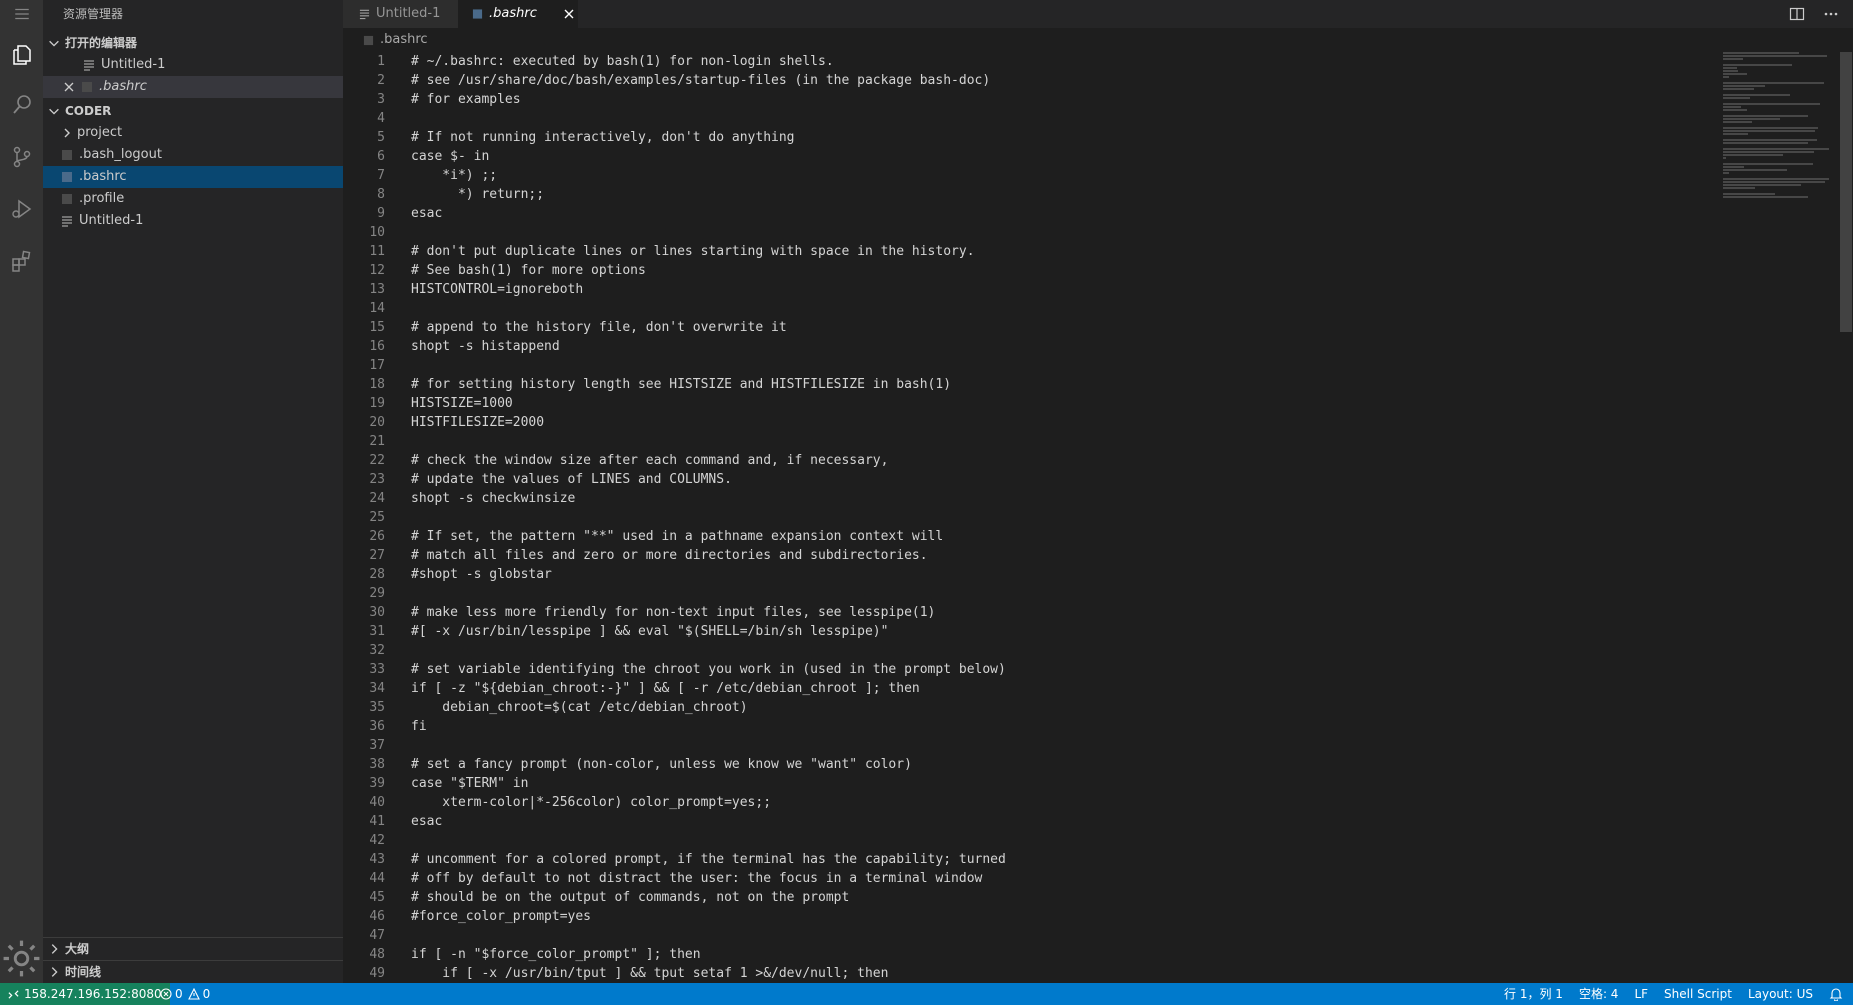 Image resolution: width=1853 pixels, height=1005 pixels. Describe the element at coordinates (377, 422) in the screenshot. I see `line-number: 20` at that location.